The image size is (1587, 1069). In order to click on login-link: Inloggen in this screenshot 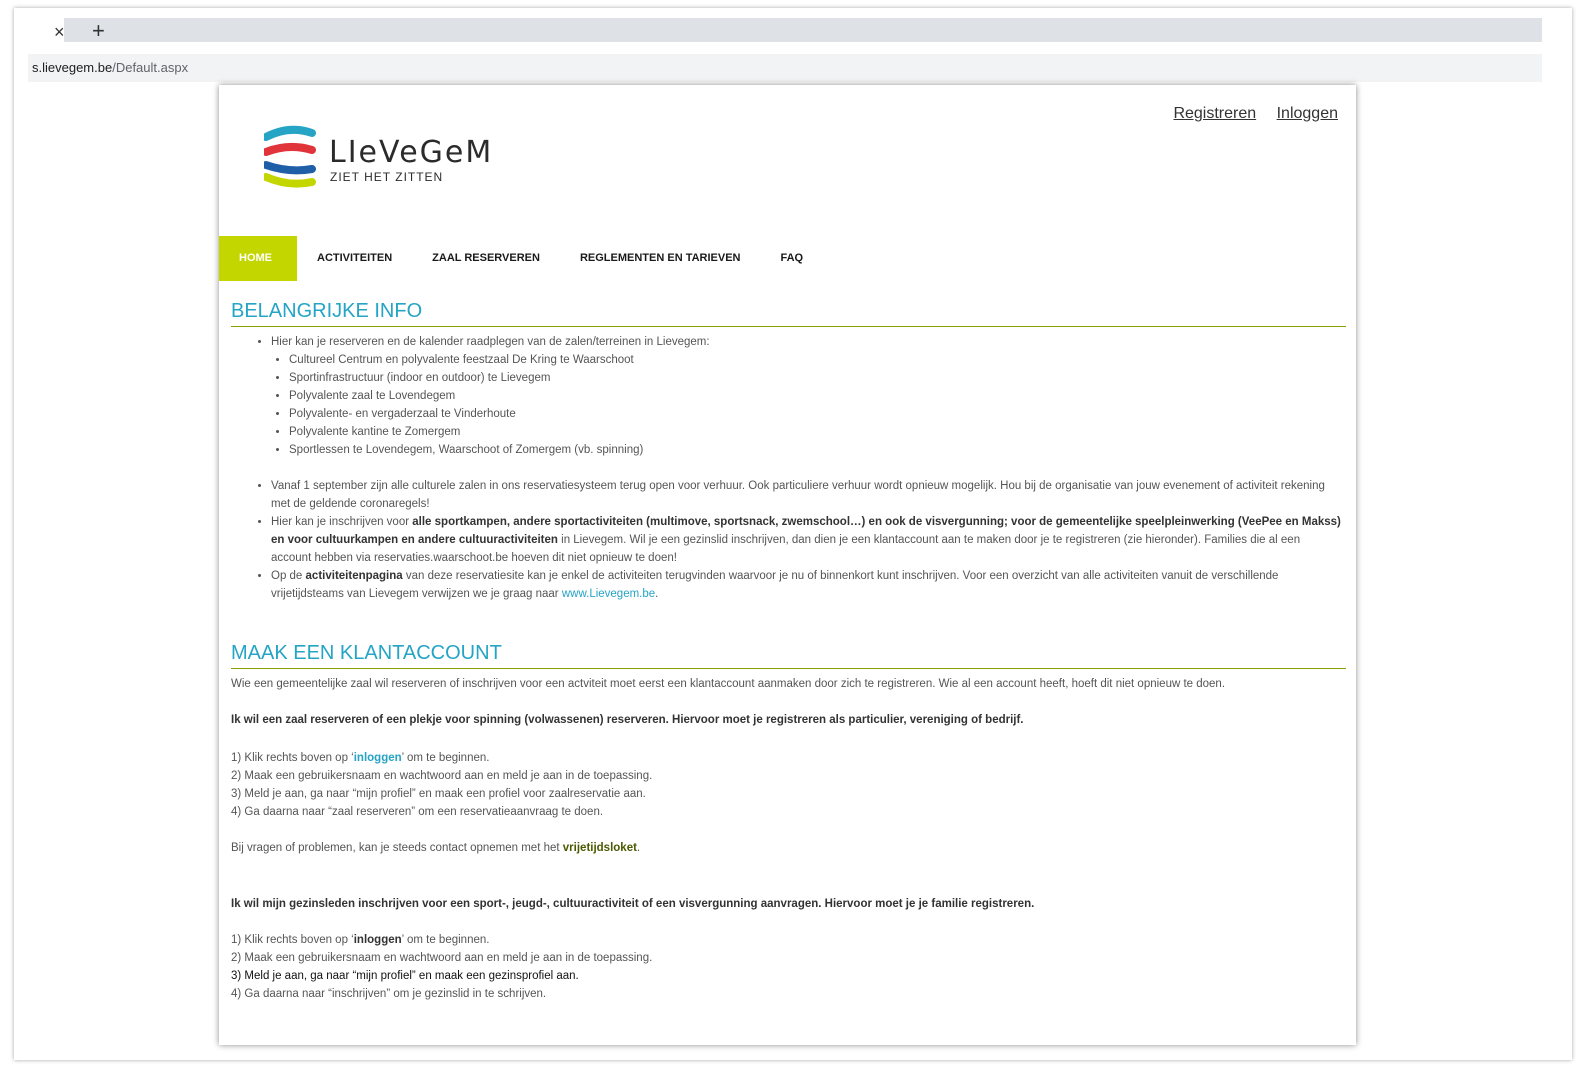, I will do `click(1307, 113)`.